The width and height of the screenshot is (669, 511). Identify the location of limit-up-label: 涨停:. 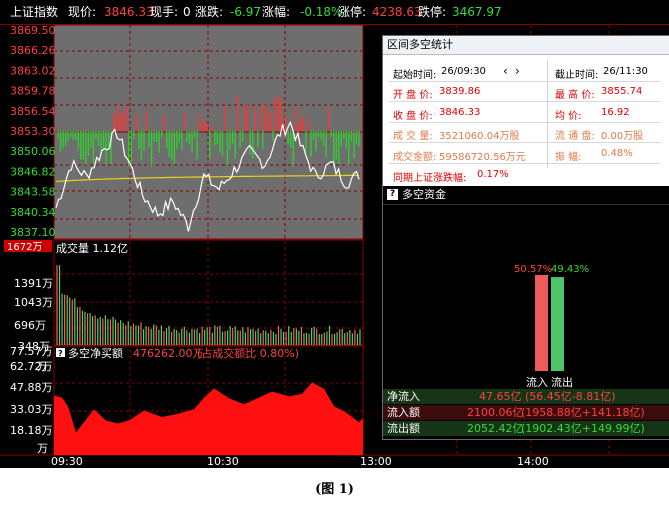
(352, 12).